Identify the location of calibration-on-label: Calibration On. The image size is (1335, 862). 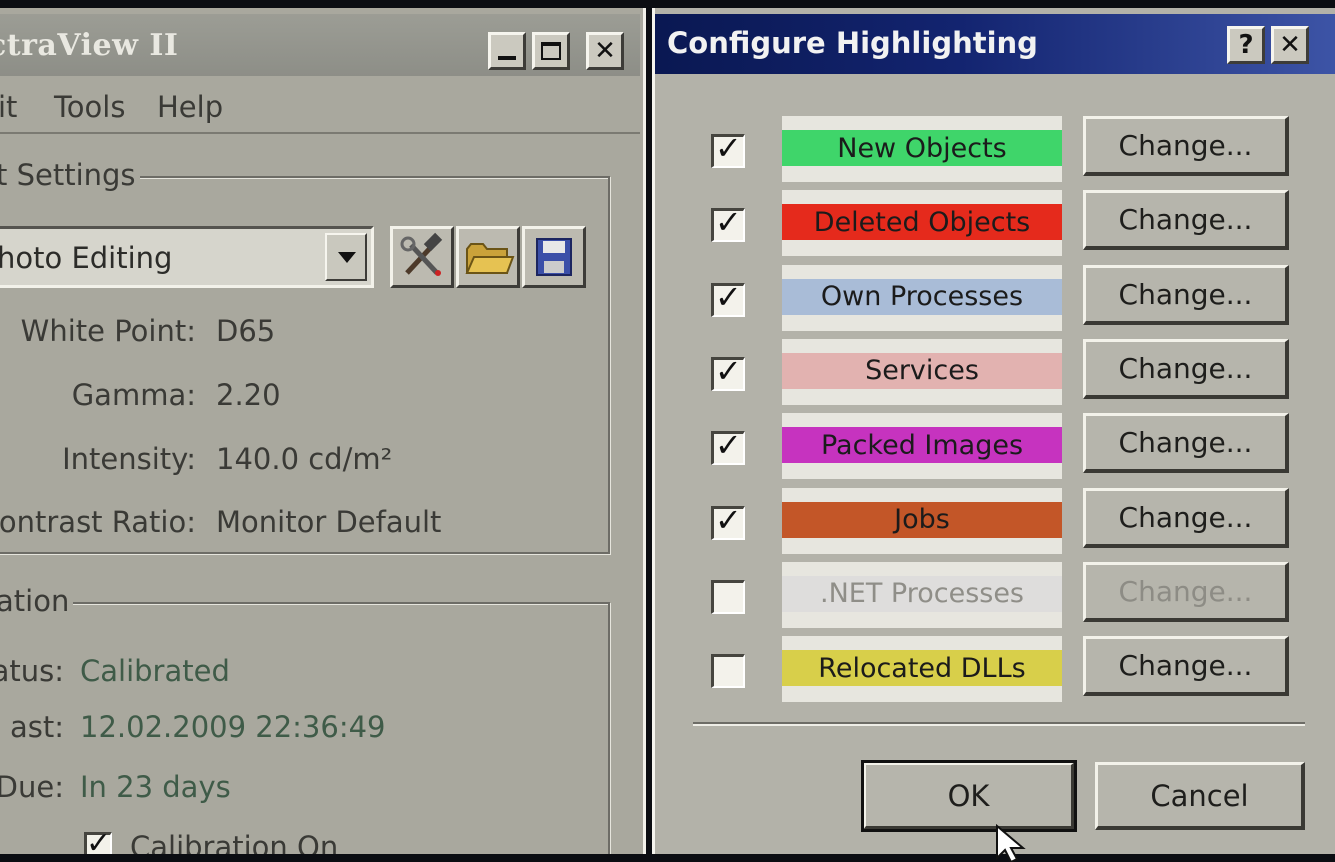
(234, 842).